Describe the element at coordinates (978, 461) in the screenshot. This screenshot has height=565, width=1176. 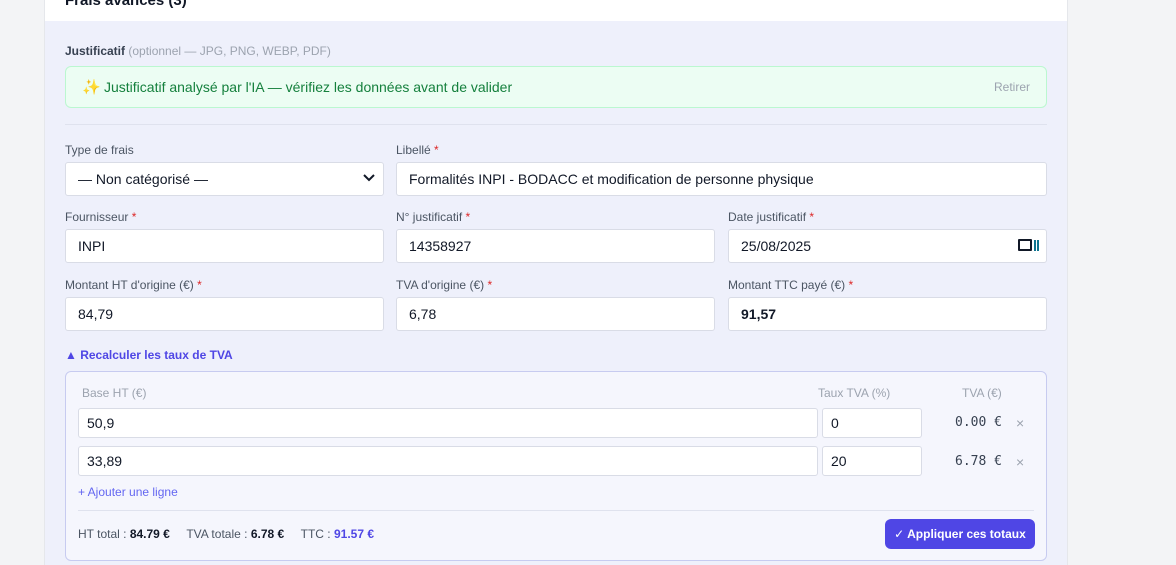
I see `vat-amount-value: 6.78 €` at that location.